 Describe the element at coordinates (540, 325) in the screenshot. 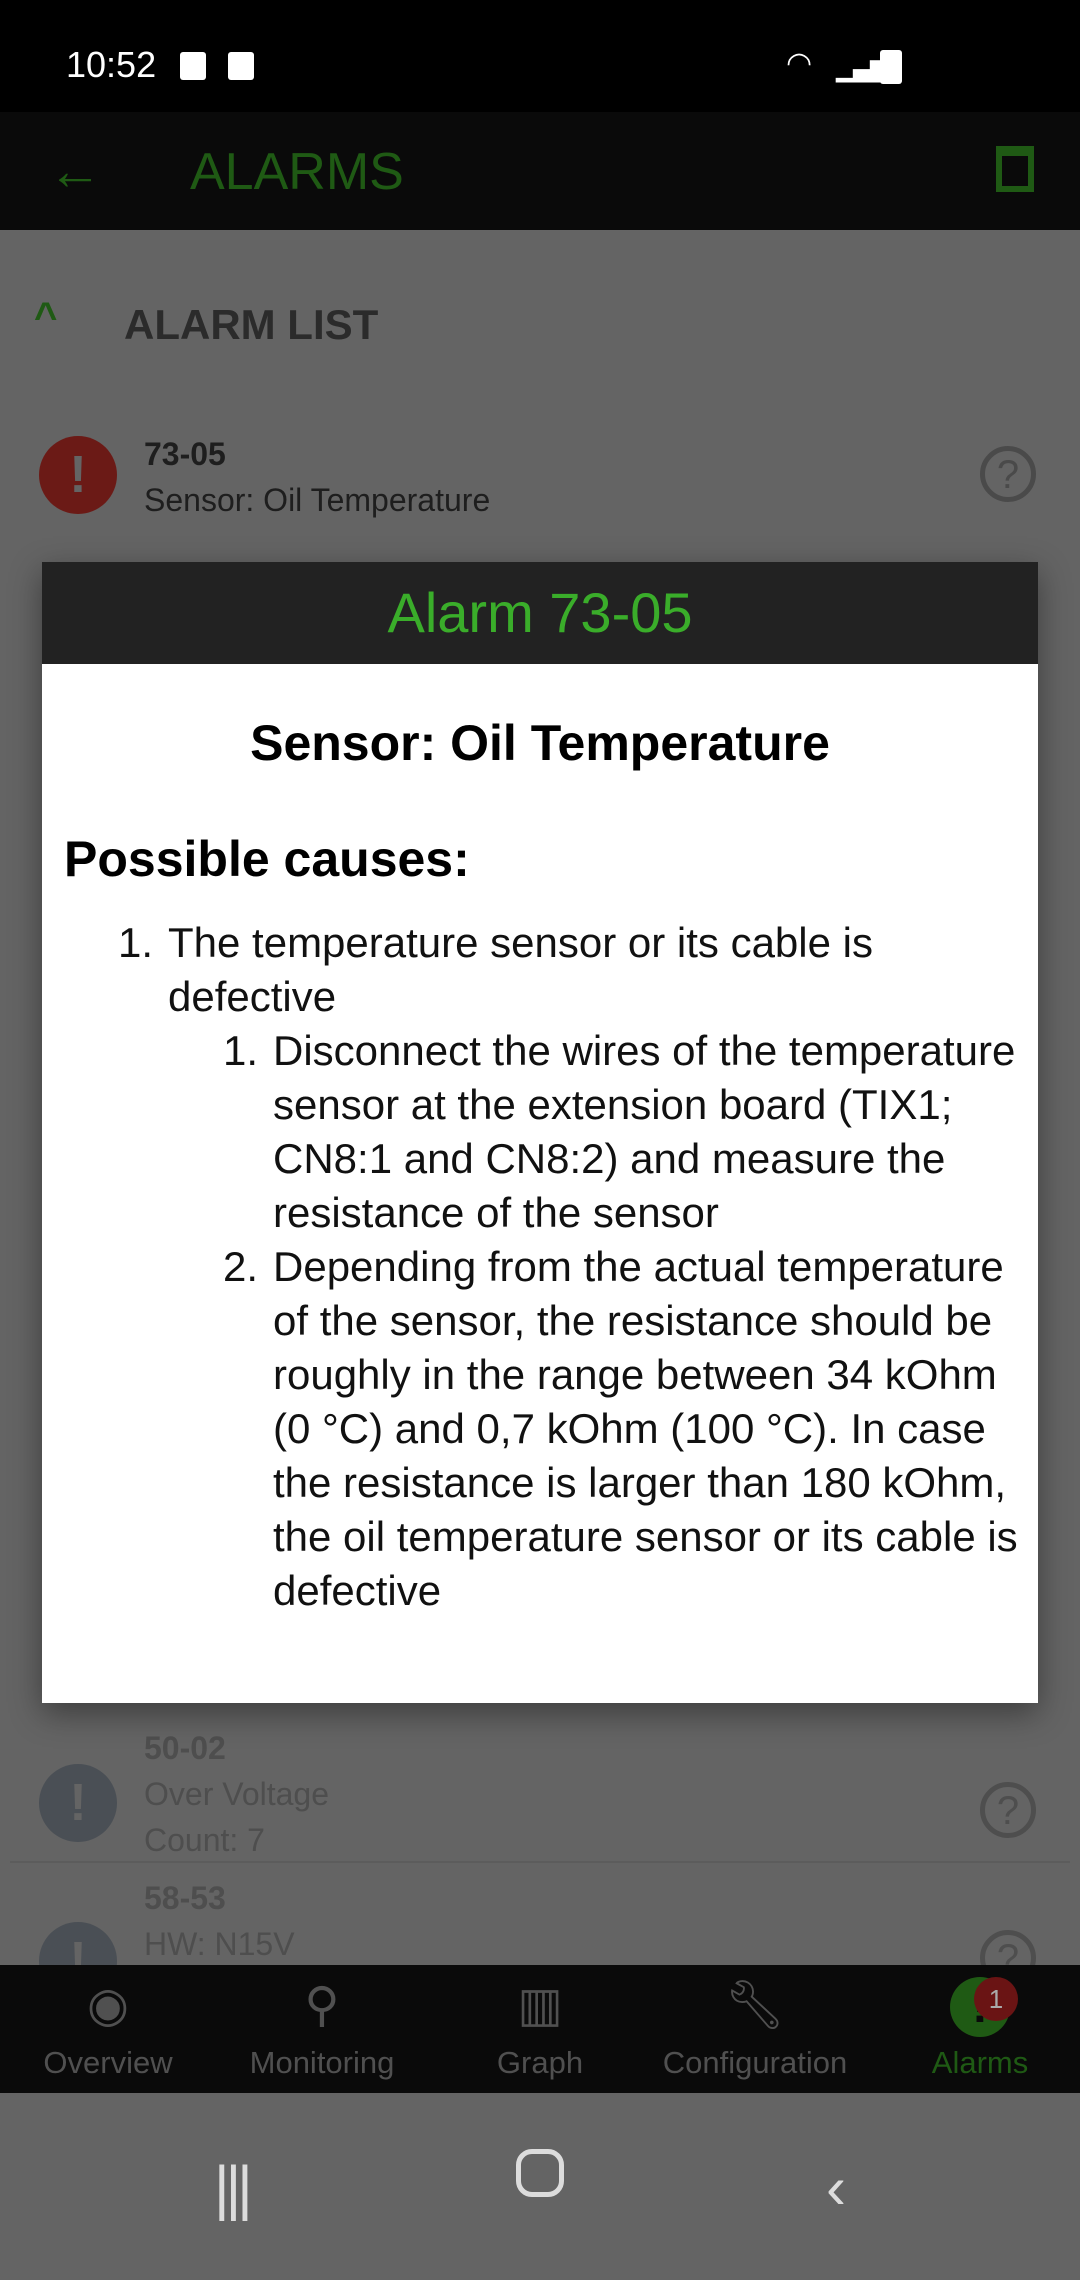

I see `alarm-list-header: ^ ALARM LIST` at that location.